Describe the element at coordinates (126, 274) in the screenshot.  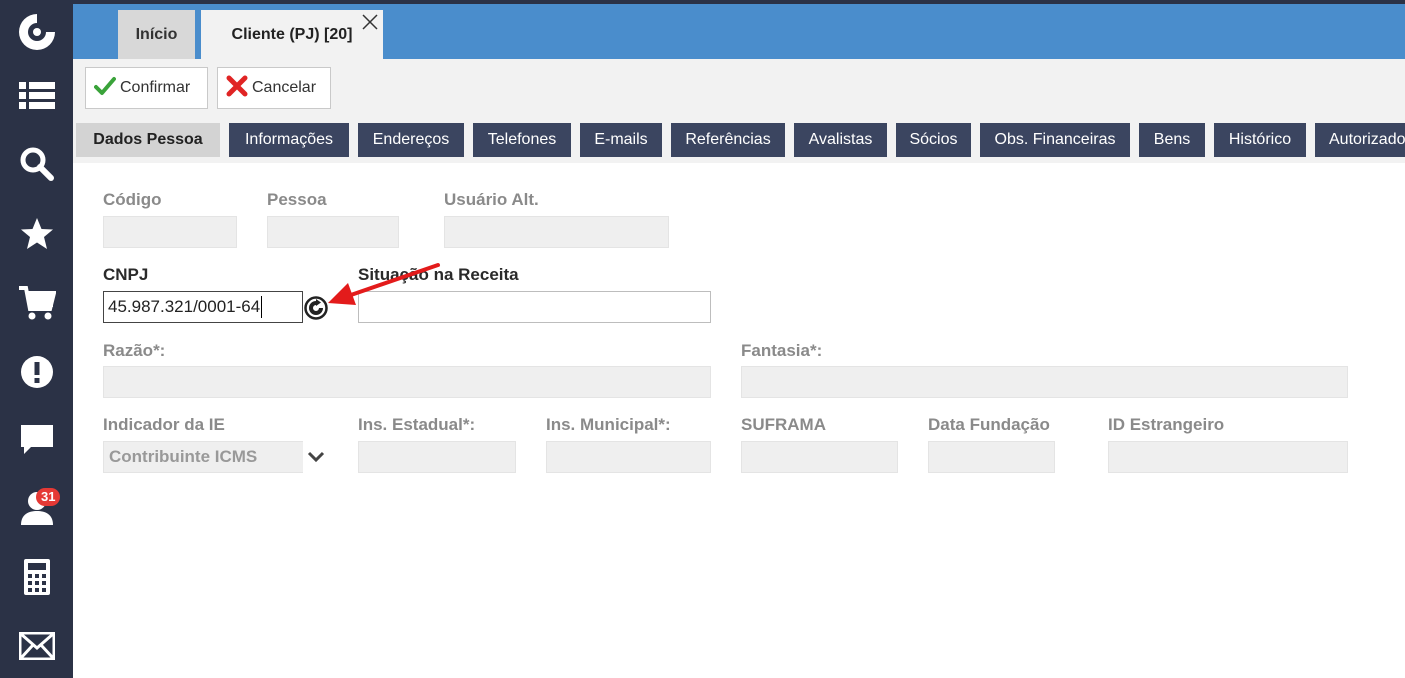
I see `cnpj-label: CNPJ` at that location.